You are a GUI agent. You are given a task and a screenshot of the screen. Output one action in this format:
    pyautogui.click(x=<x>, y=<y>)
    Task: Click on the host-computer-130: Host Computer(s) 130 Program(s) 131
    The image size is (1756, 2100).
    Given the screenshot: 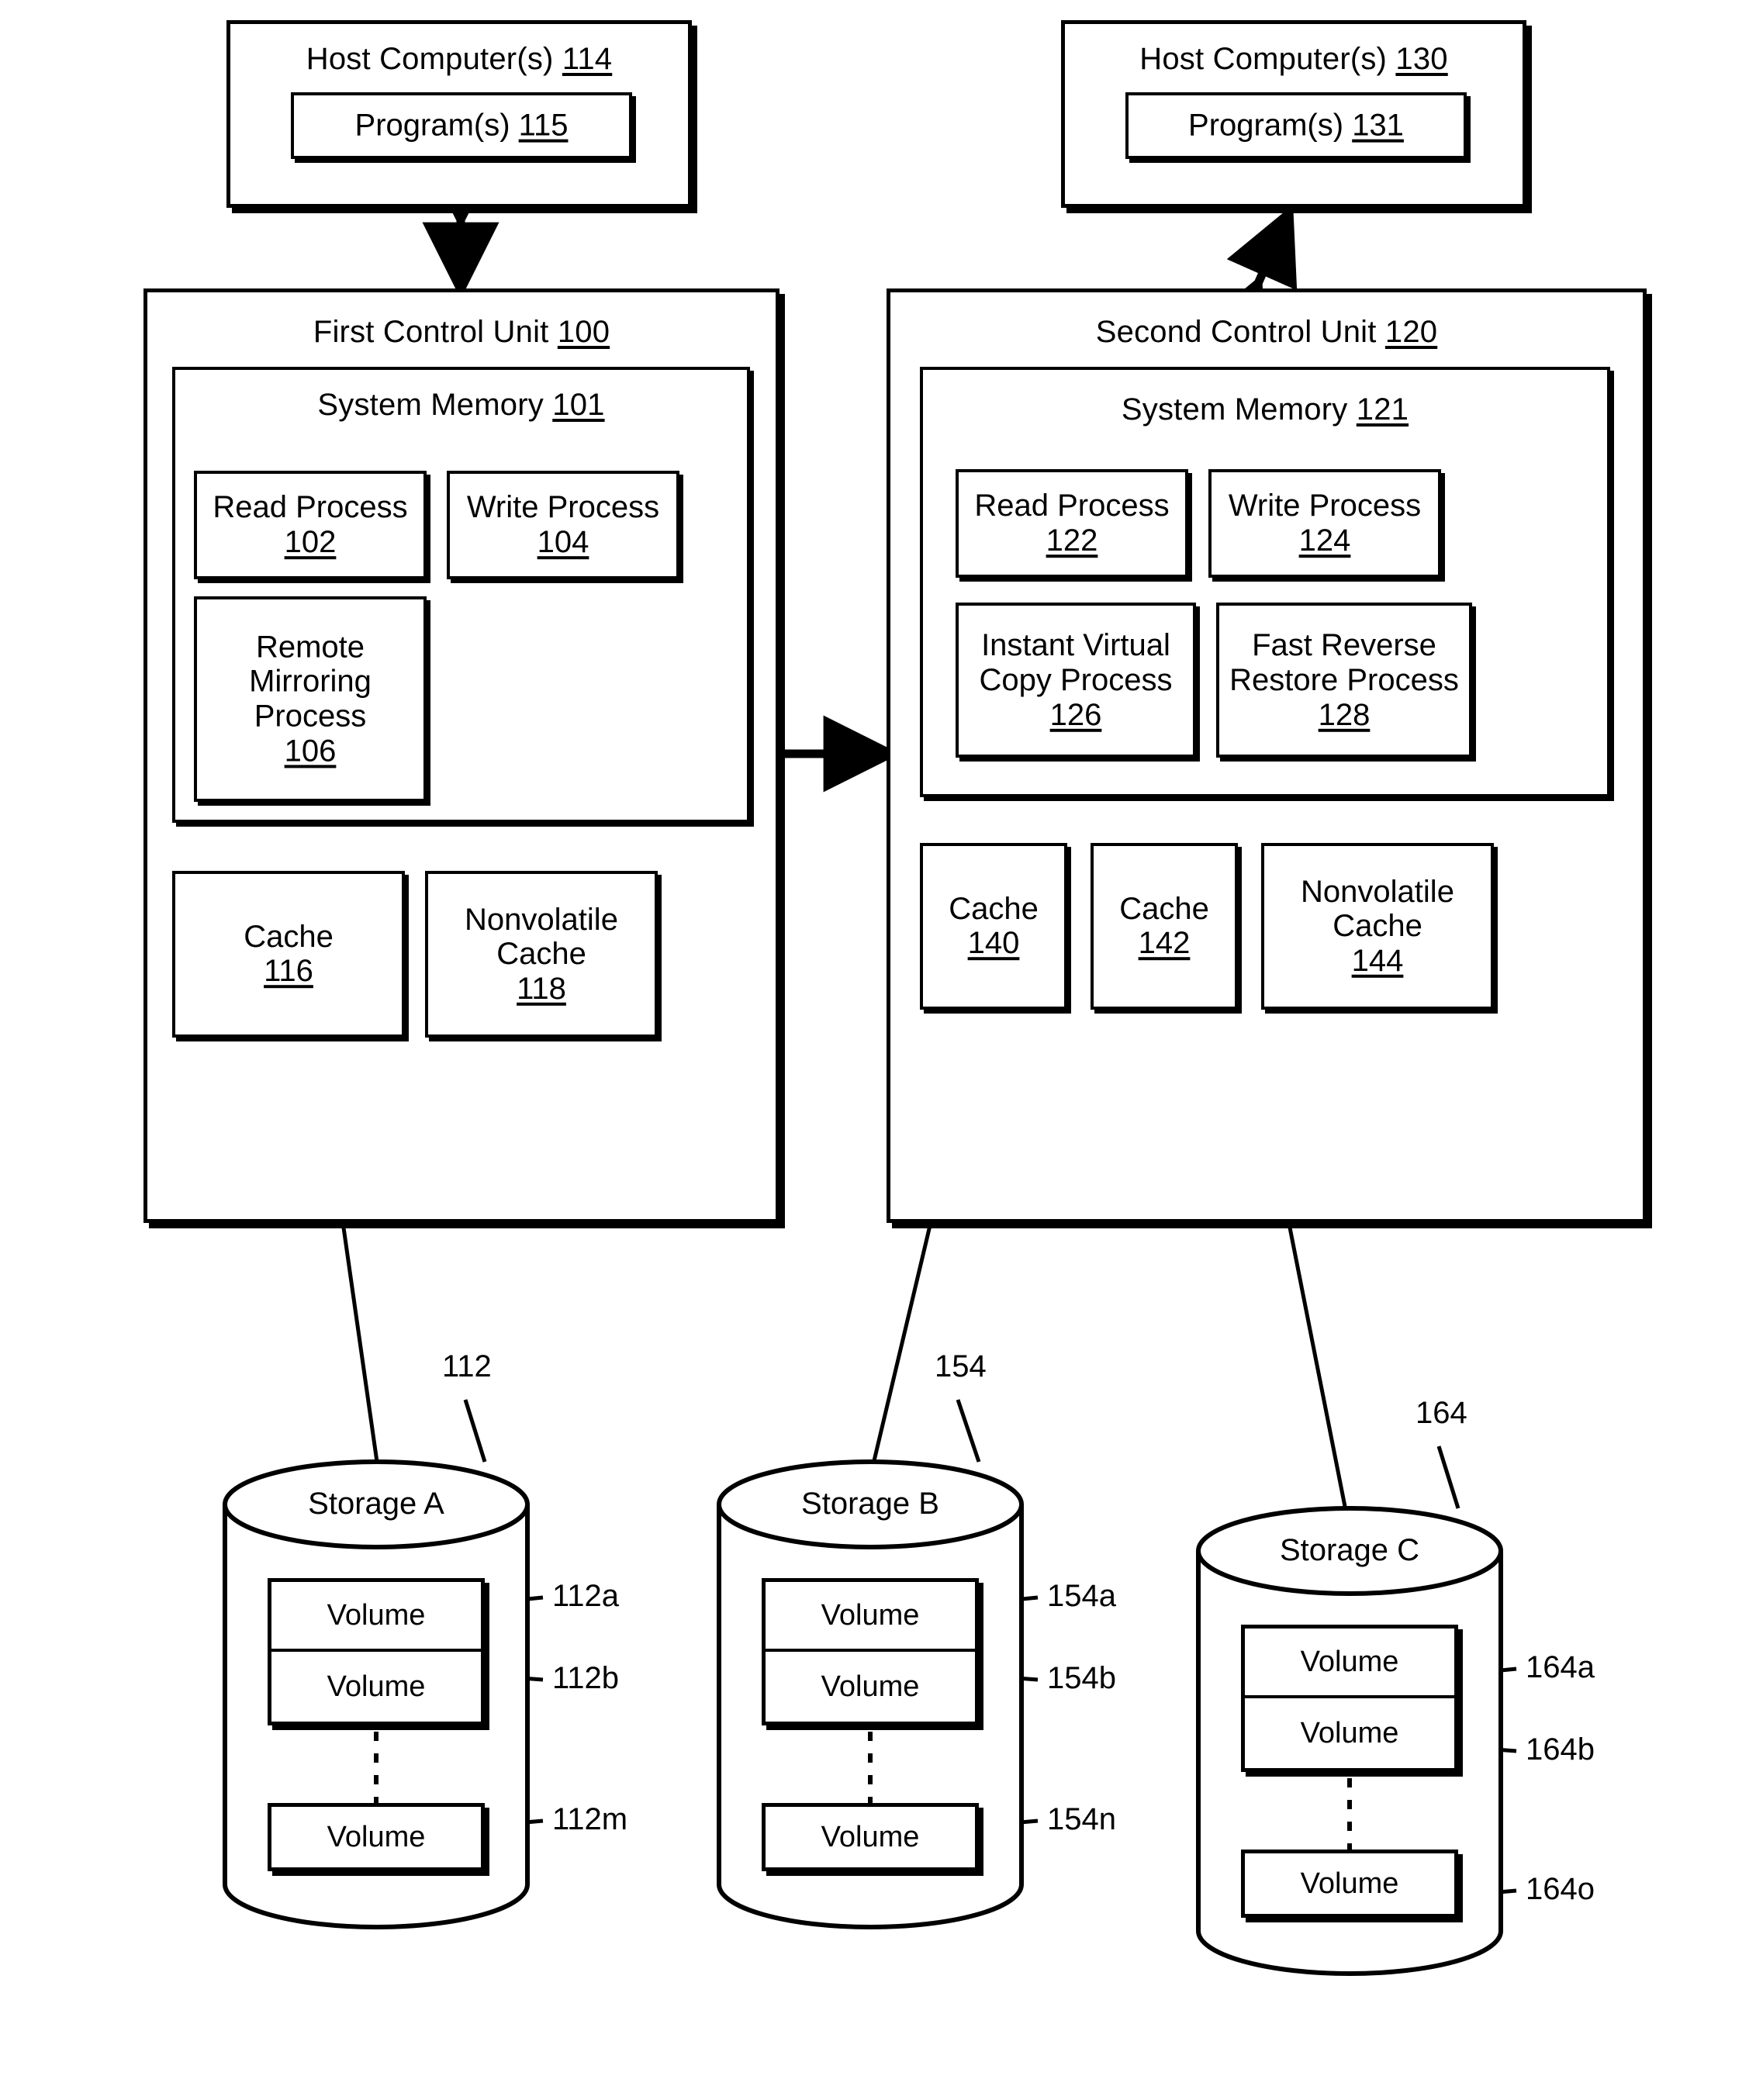 What is the action you would take?
    pyautogui.click(x=1293, y=114)
    